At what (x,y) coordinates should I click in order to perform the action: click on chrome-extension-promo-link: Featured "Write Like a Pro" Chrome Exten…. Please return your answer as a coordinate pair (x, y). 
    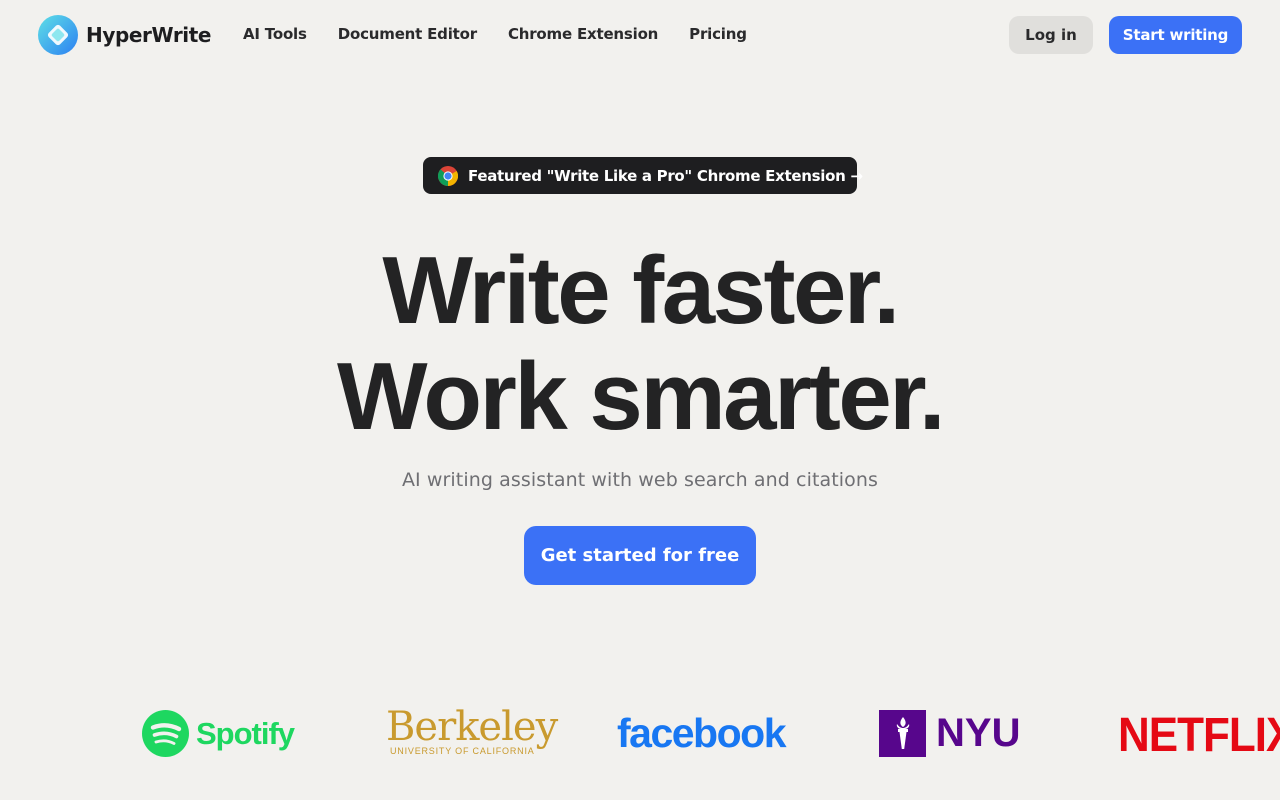
    Looking at the image, I should click on (643, 175).